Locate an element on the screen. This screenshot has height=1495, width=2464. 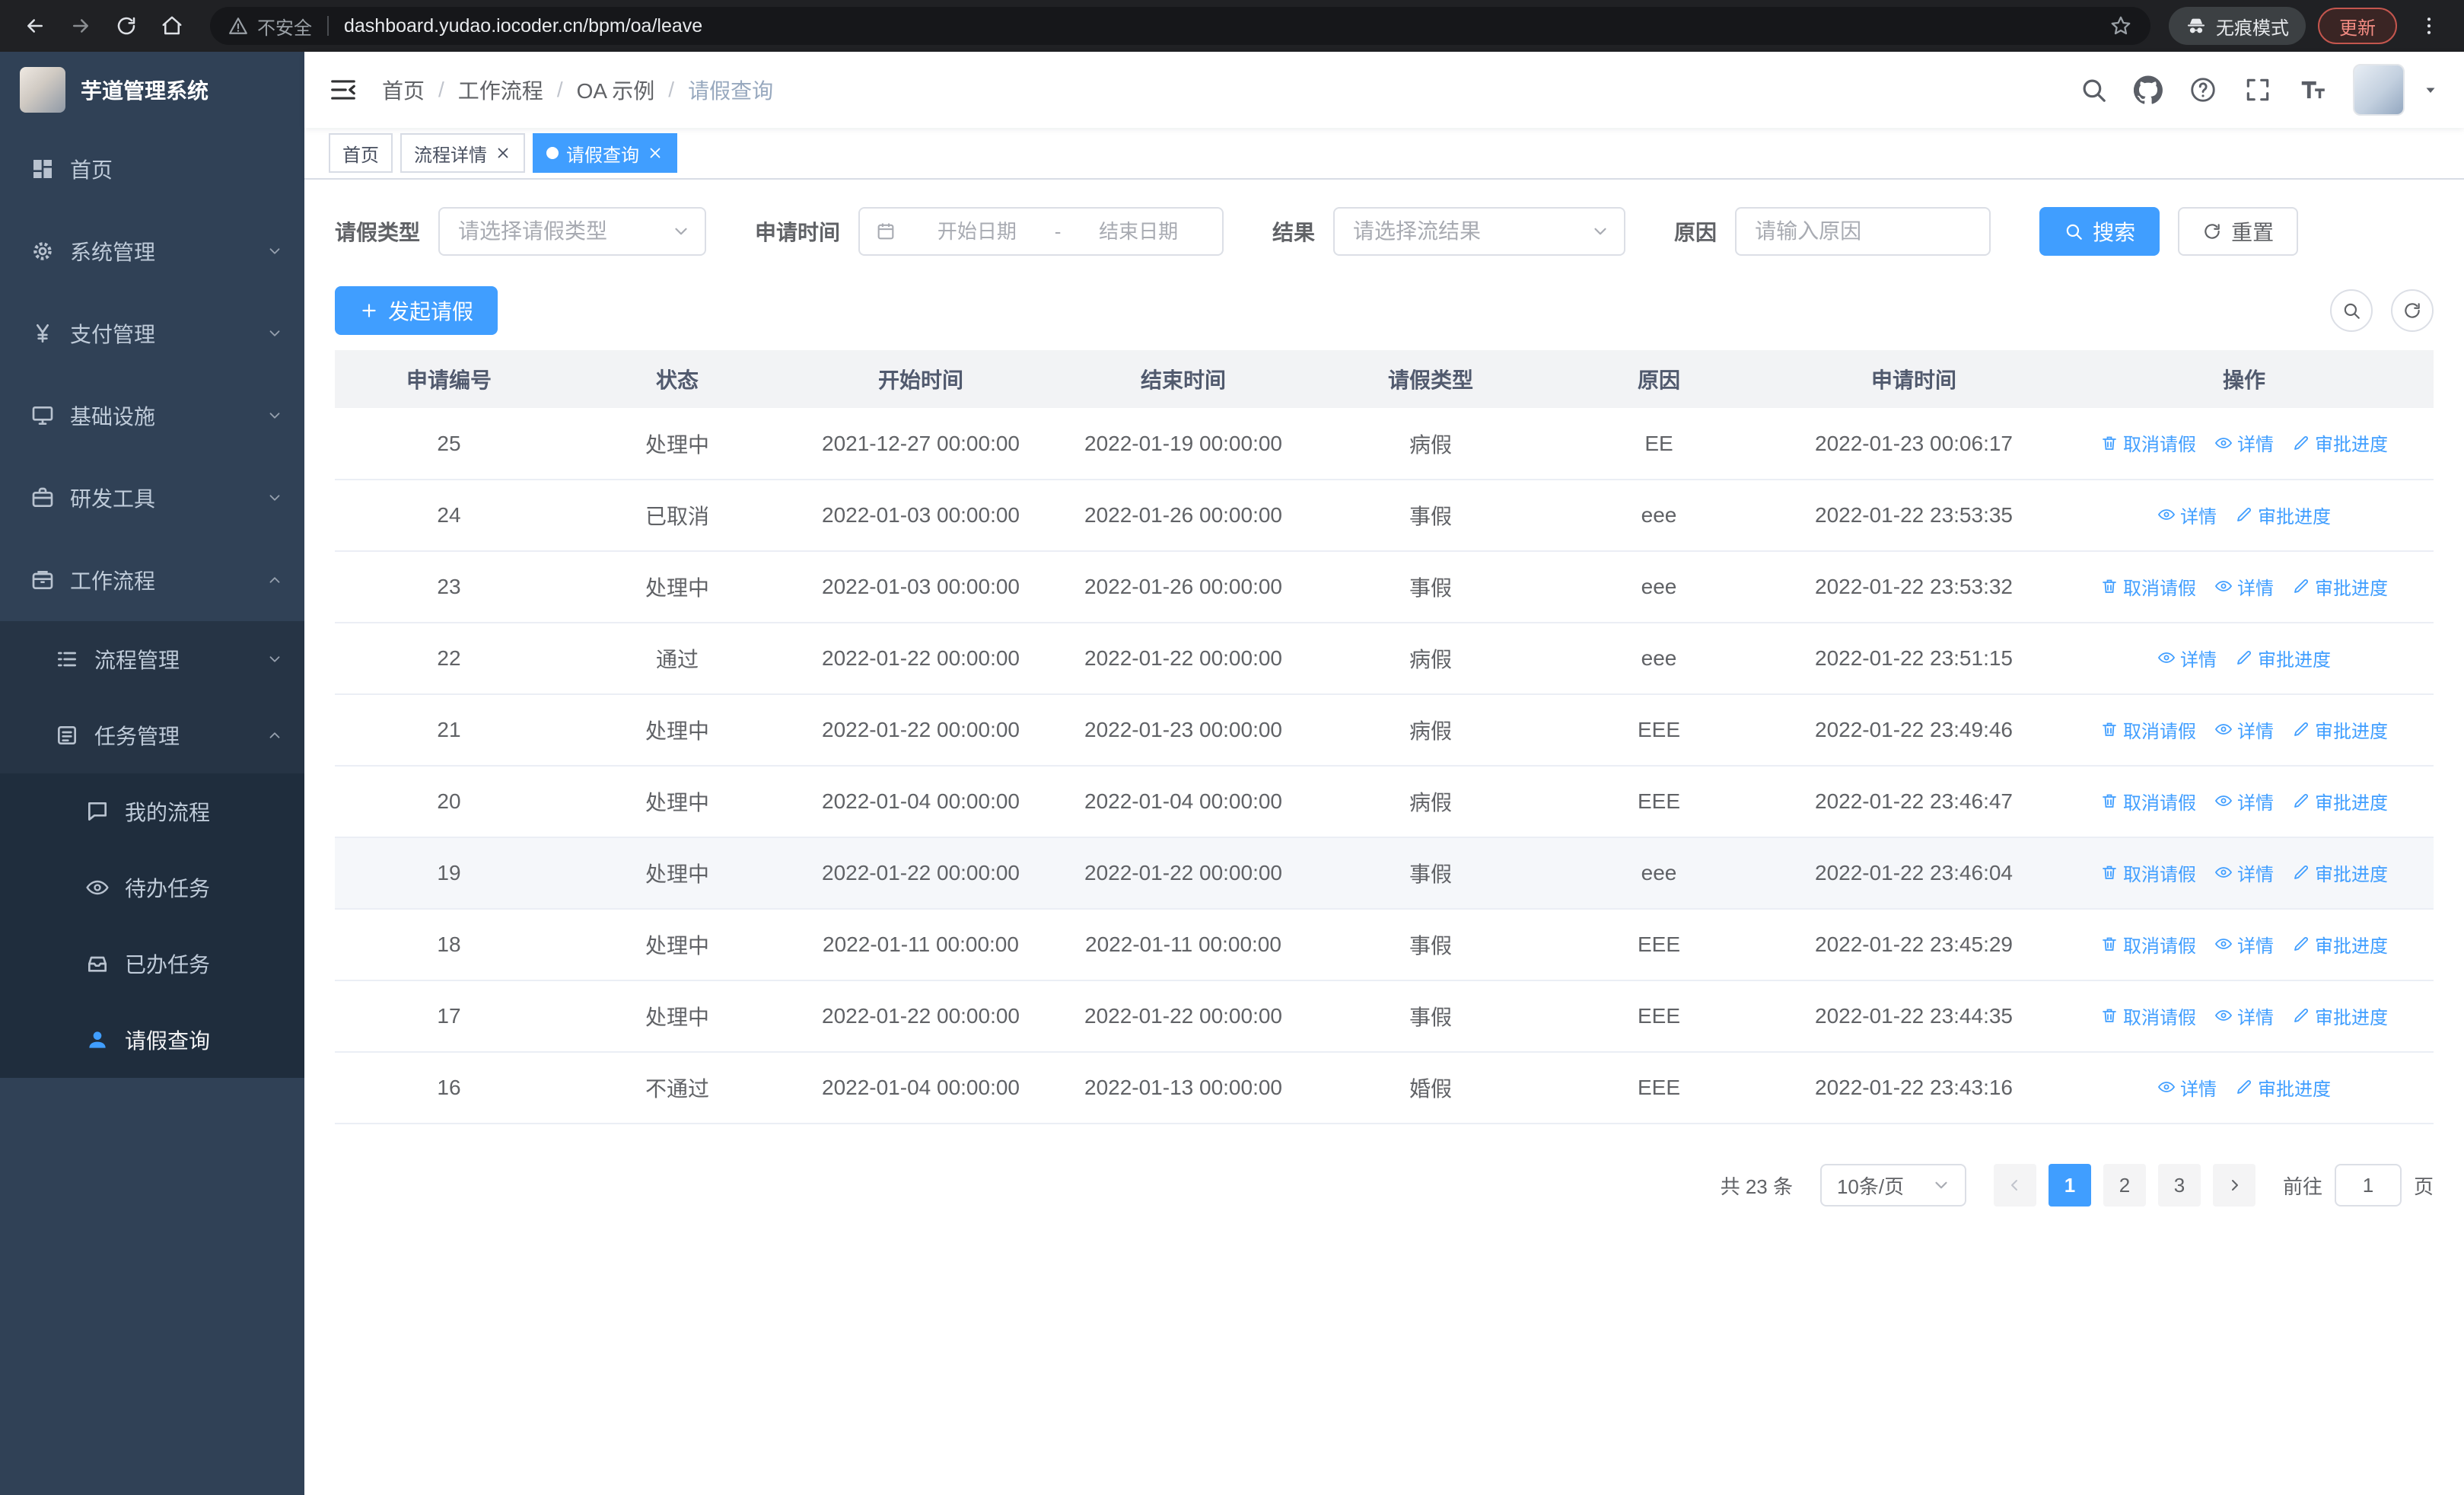
toggle-search-button is located at coordinates (2351, 311).